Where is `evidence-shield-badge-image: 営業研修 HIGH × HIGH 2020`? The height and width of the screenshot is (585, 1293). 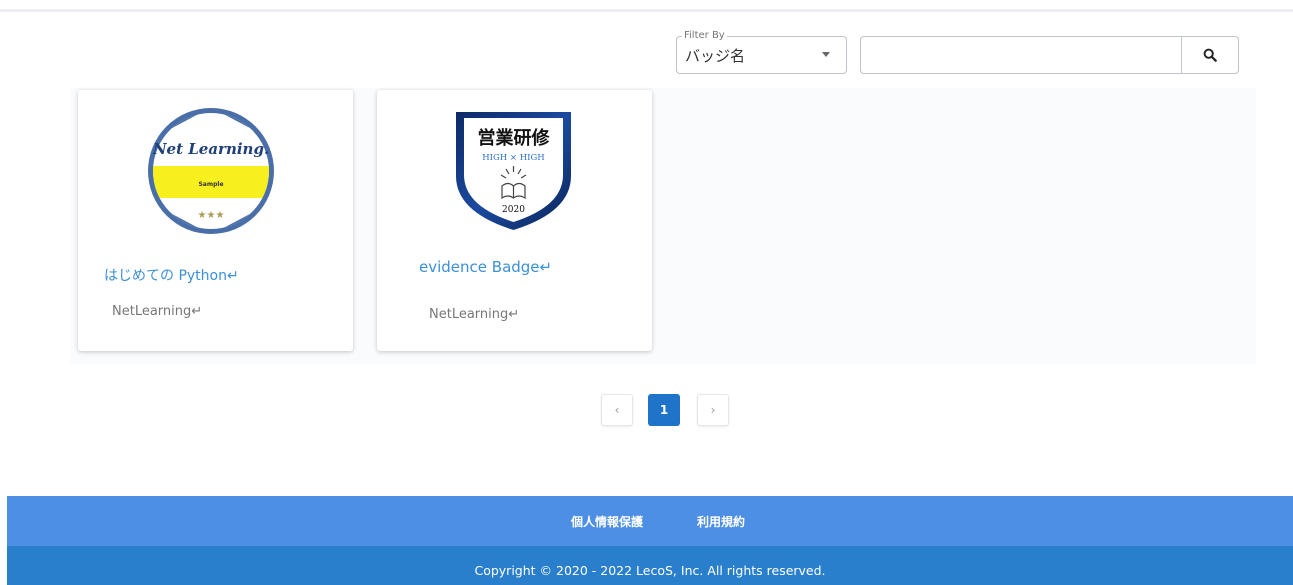 evidence-shield-badge-image: 営業研修 HIGH × HIGH 2020 is located at coordinates (513, 171).